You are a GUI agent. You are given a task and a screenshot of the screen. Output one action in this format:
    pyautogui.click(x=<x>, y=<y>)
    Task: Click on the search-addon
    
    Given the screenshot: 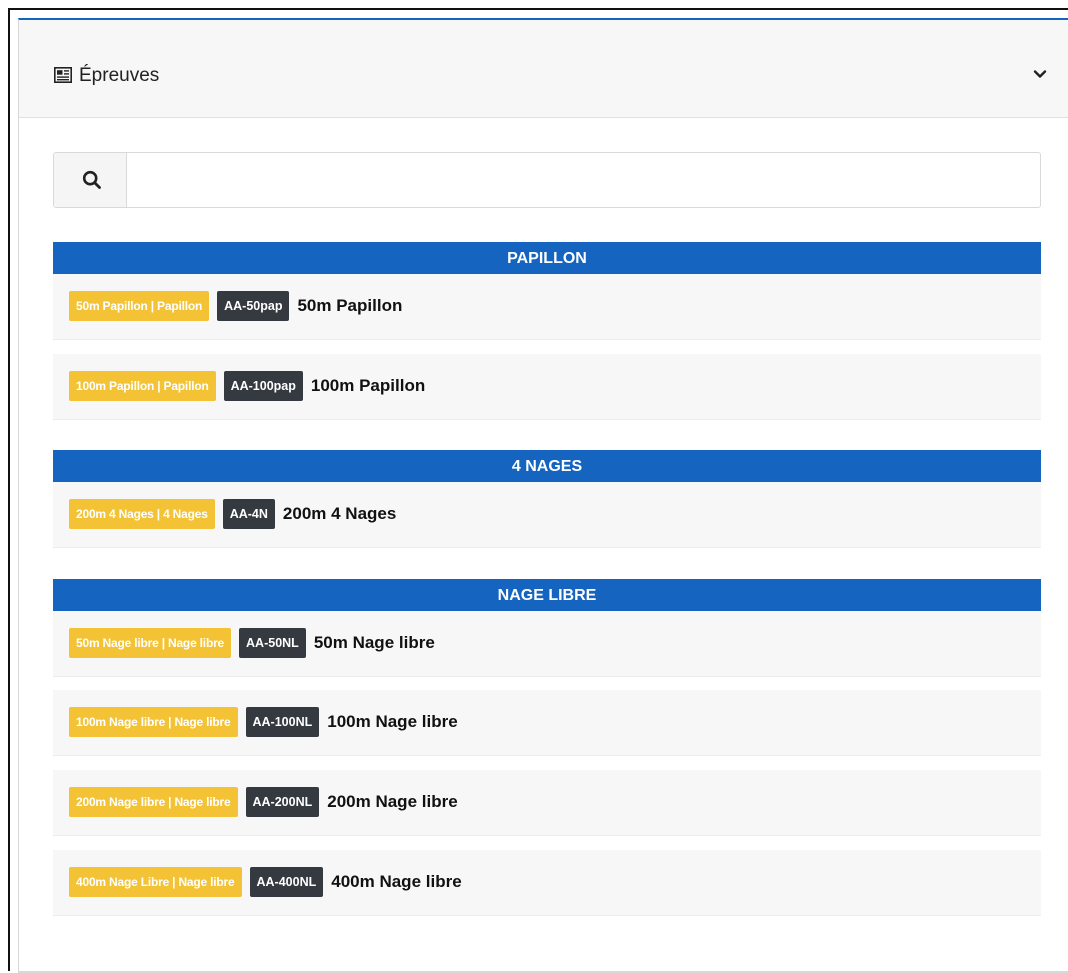 What is the action you would take?
    pyautogui.click(x=90, y=180)
    